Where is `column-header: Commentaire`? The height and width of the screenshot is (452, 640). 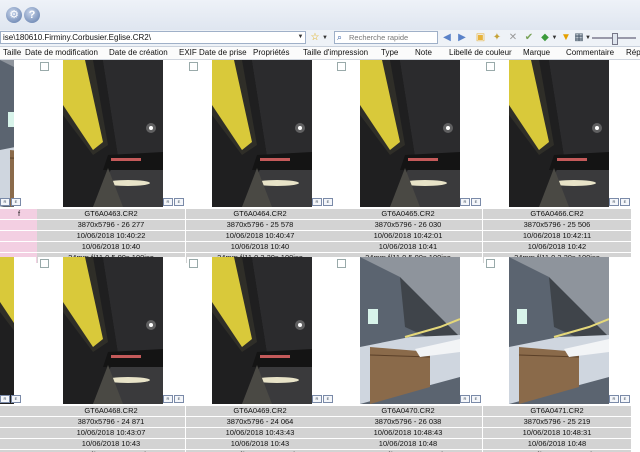 column-header: Commentaire is located at coordinates (590, 52).